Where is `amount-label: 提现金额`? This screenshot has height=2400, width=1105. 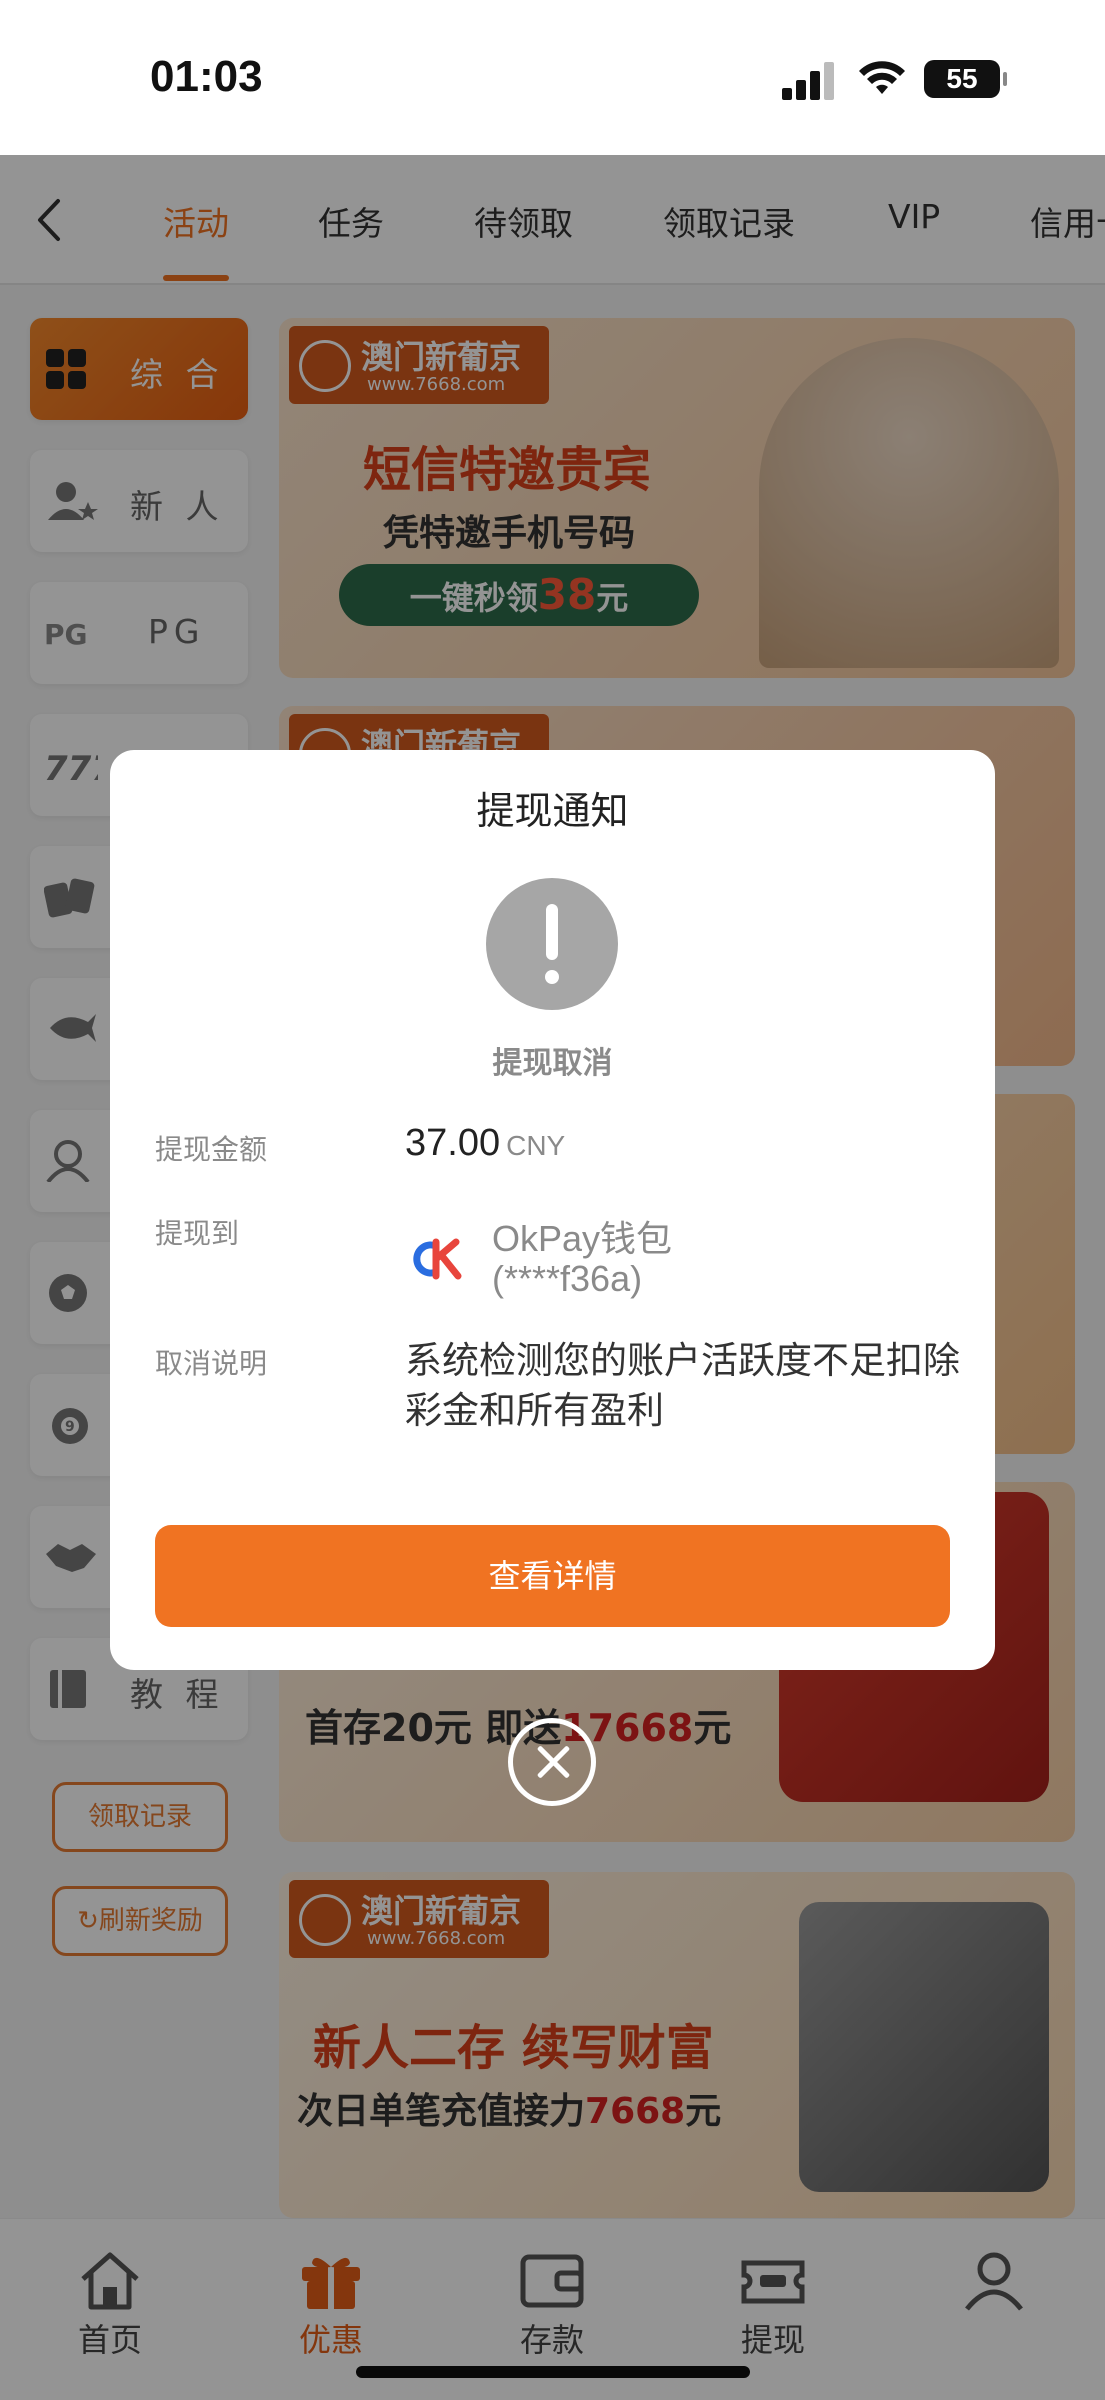 amount-label: 提现金额 is located at coordinates (211, 1149).